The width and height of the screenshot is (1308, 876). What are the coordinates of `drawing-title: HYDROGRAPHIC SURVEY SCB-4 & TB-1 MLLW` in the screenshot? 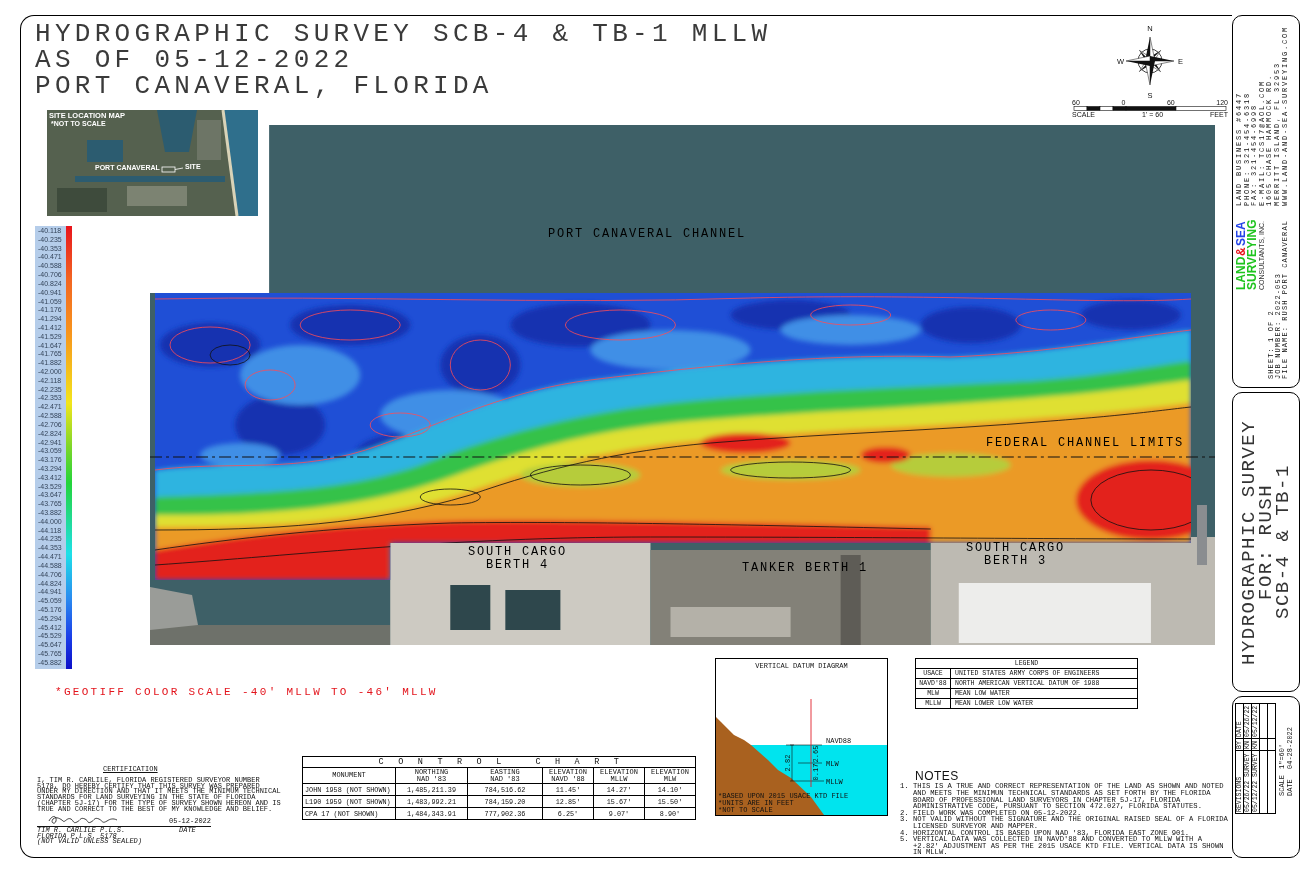 It's located at (403, 34).